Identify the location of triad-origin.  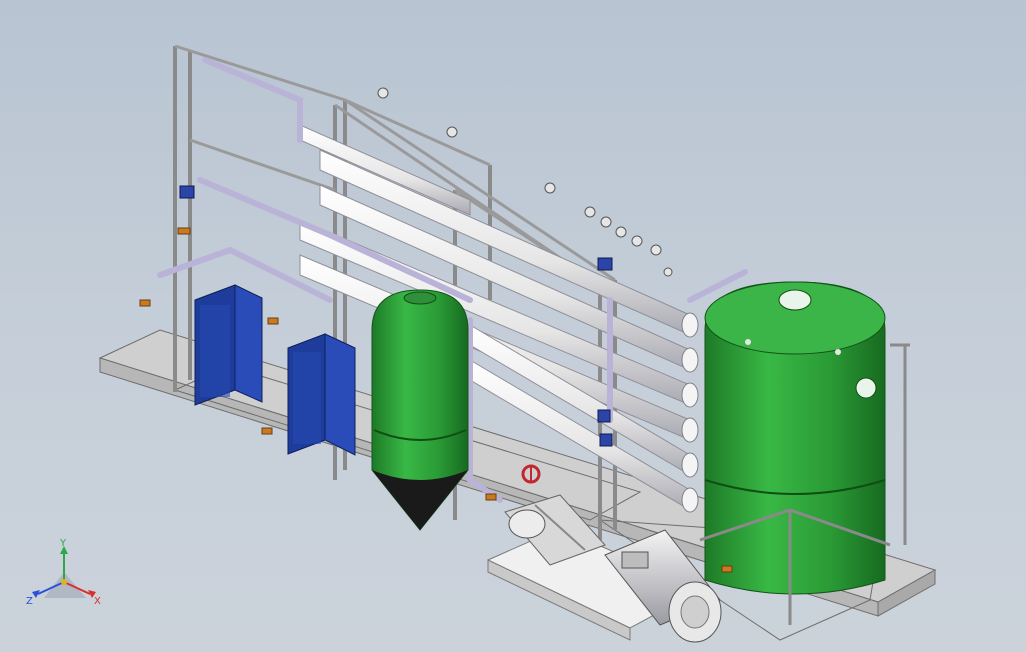
(64, 582).